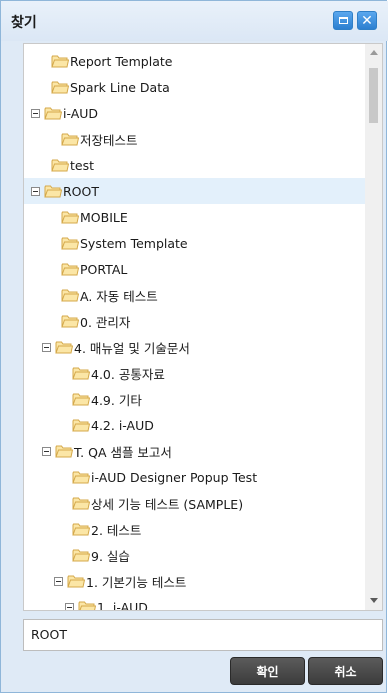 This screenshot has width=389, height=695. I want to click on tree-item-label: 9. 실습, so click(110, 556).